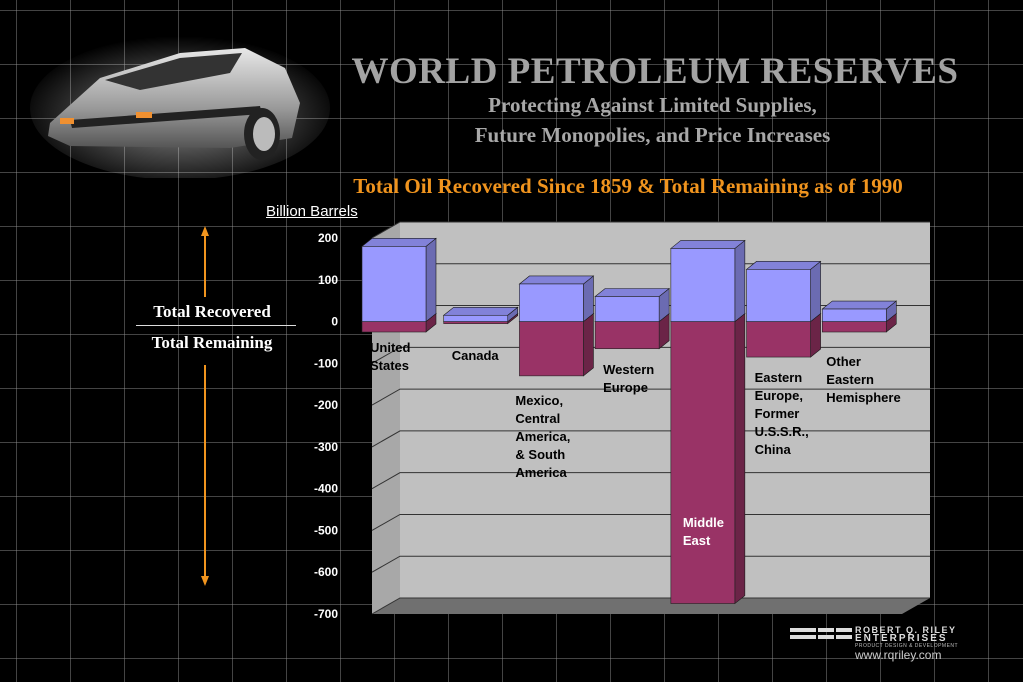  What do you see at coordinates (476, 355) in the screenshot?
I see `category-label: Canada` at bounding box center [476, 355].